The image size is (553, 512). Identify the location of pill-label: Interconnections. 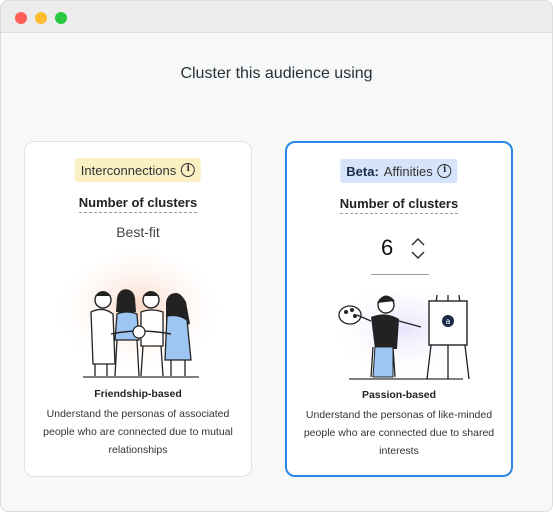
(128, 170).